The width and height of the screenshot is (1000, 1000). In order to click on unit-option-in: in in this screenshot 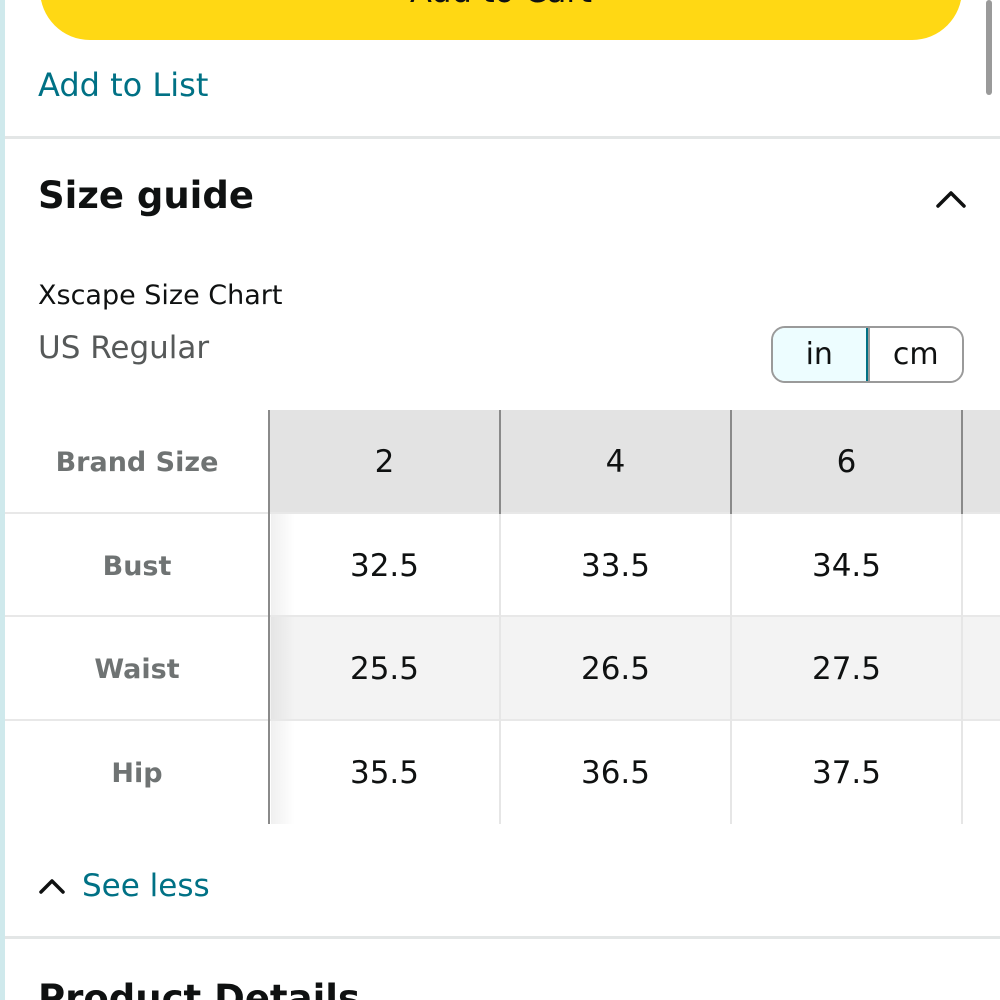, I will do `click(820, 354)`.